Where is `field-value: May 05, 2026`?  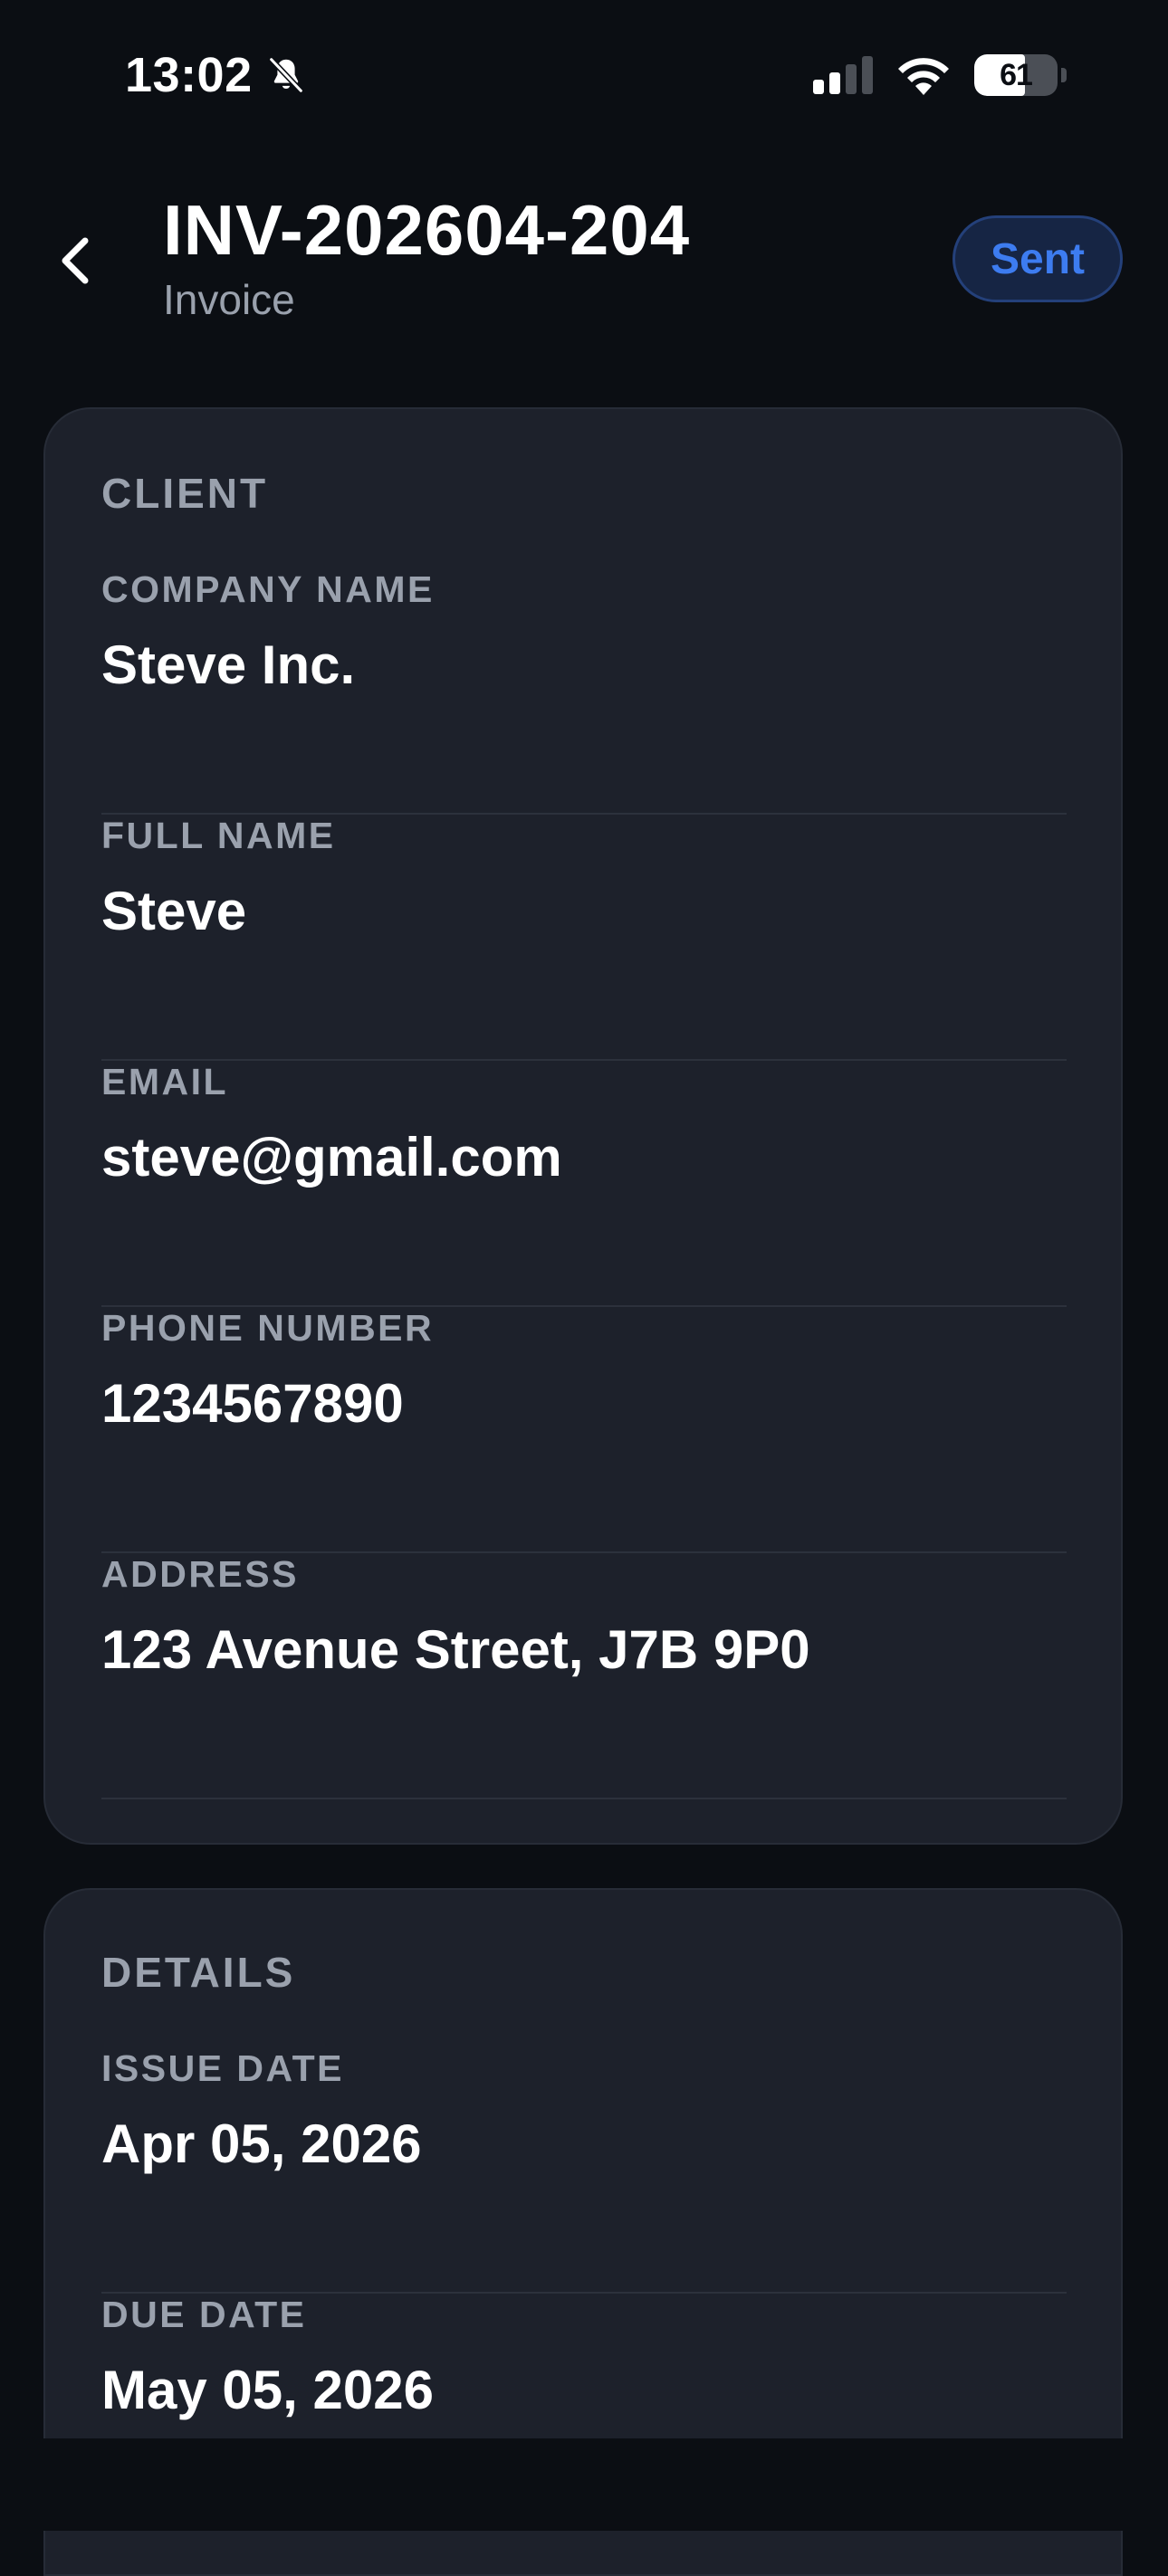 field-value: May 05, 2026 is located at coordinates (267, 2390).